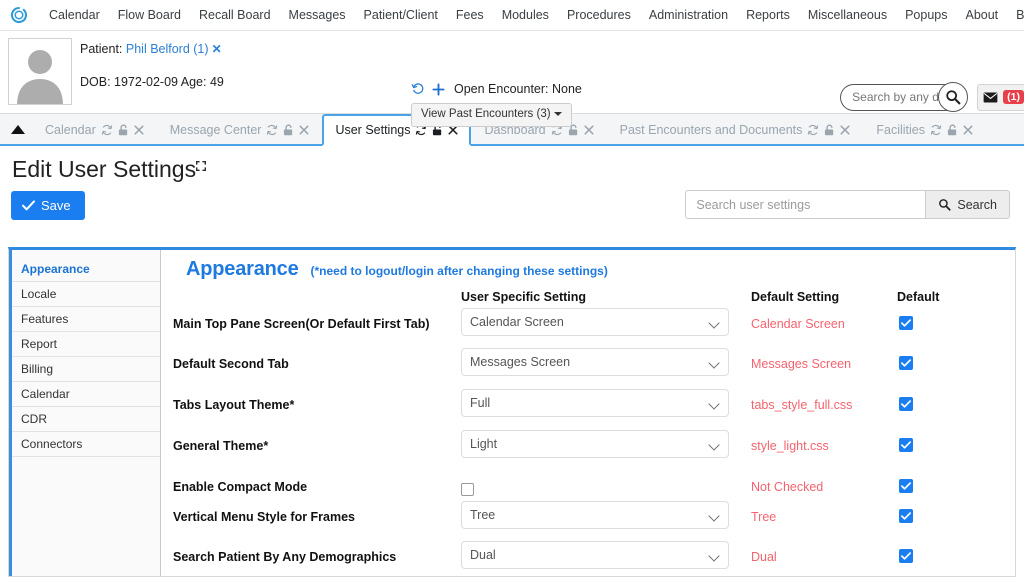 This screenshot has height=577, width=1024. What do you see at coordinates (74, 15) in the screenshot?
I see `nav-item-calendar: Calendar` at bounding box center [74, 15].